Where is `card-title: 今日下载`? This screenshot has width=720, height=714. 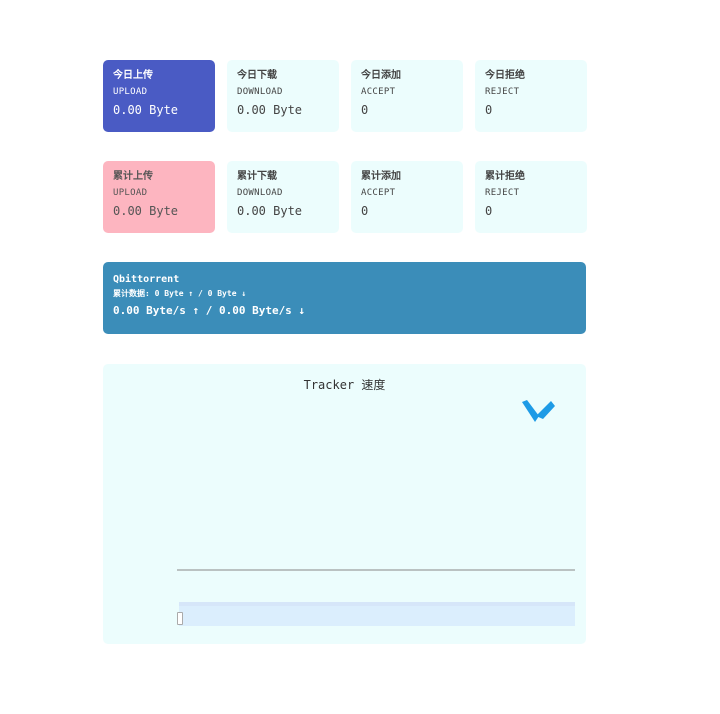
card-title: 今日下载 is located at coordinates (257, 75).